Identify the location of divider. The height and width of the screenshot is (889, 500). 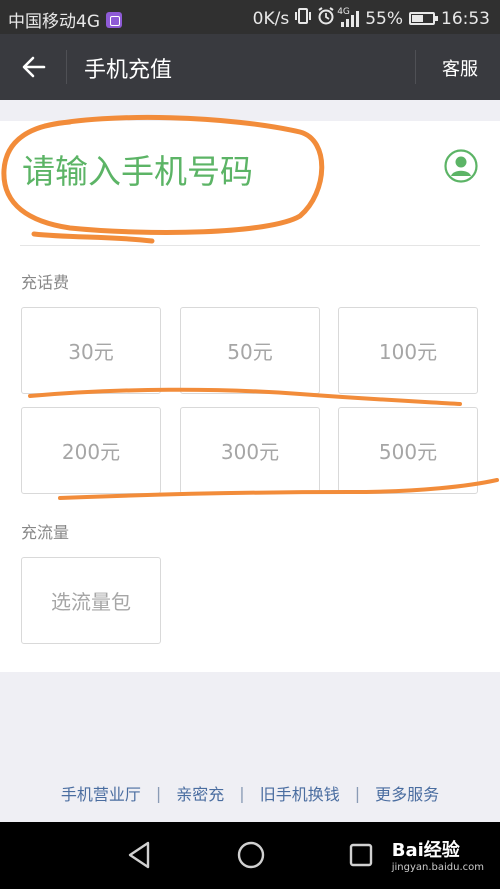
(250, 245).